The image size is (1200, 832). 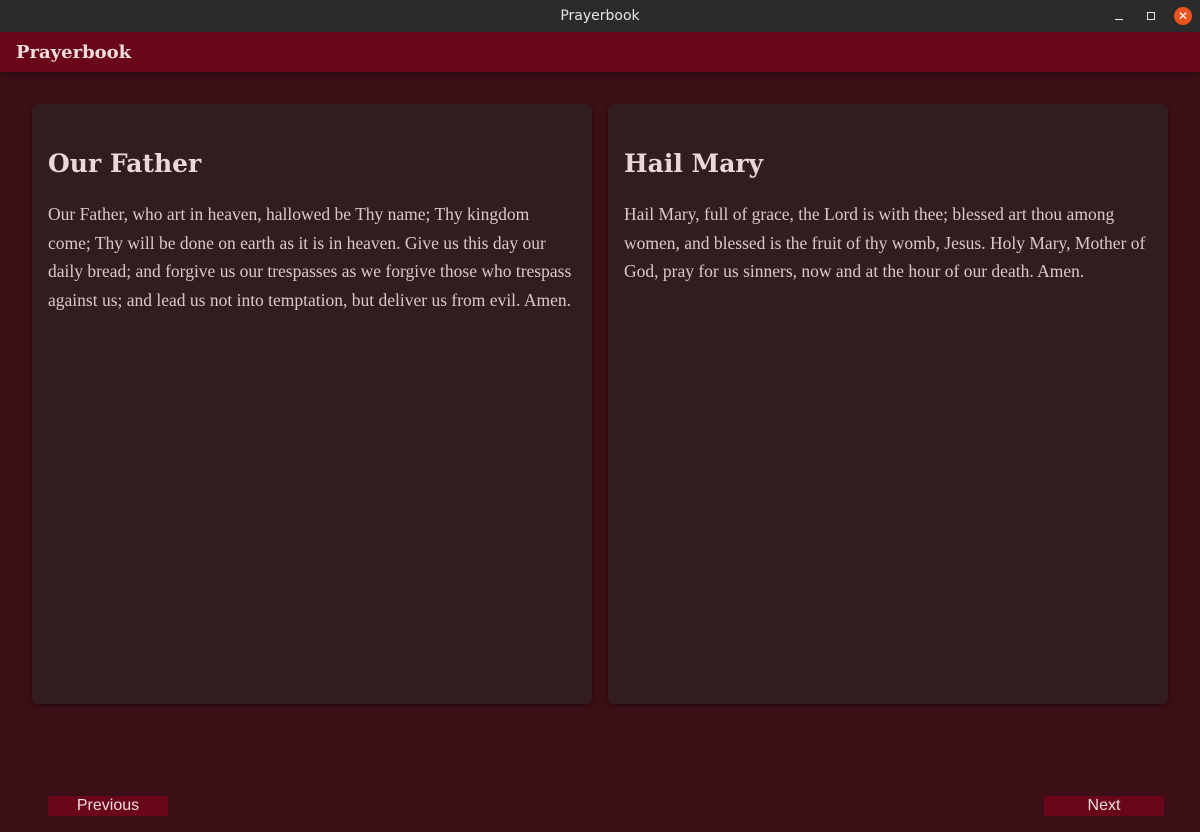 What do you see at coordinates (74, 52) in the screenshot?
I see `app-title: Prayerbook` at bounding box center [74, 52].